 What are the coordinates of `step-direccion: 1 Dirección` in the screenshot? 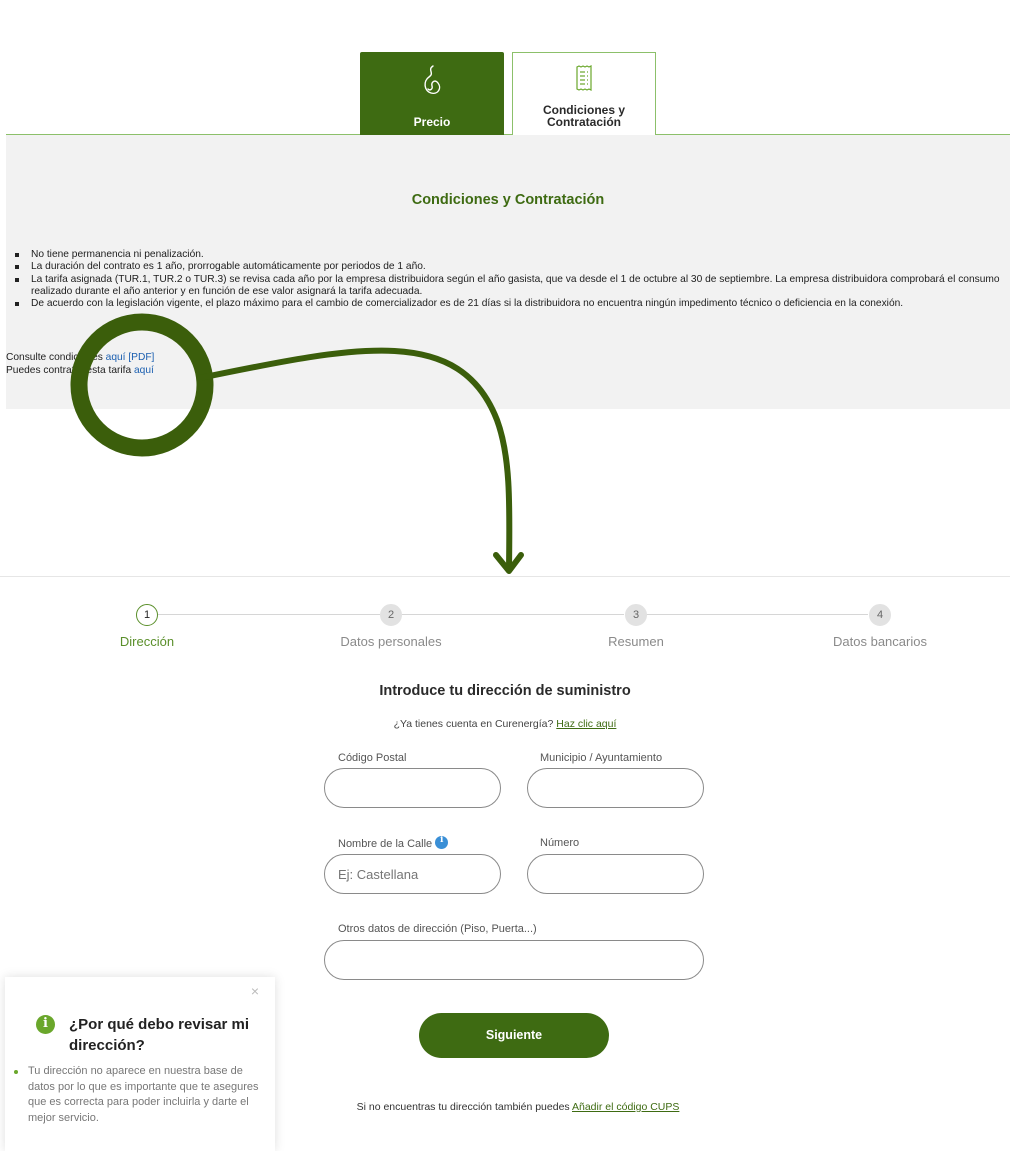 It's located at (147, 626).